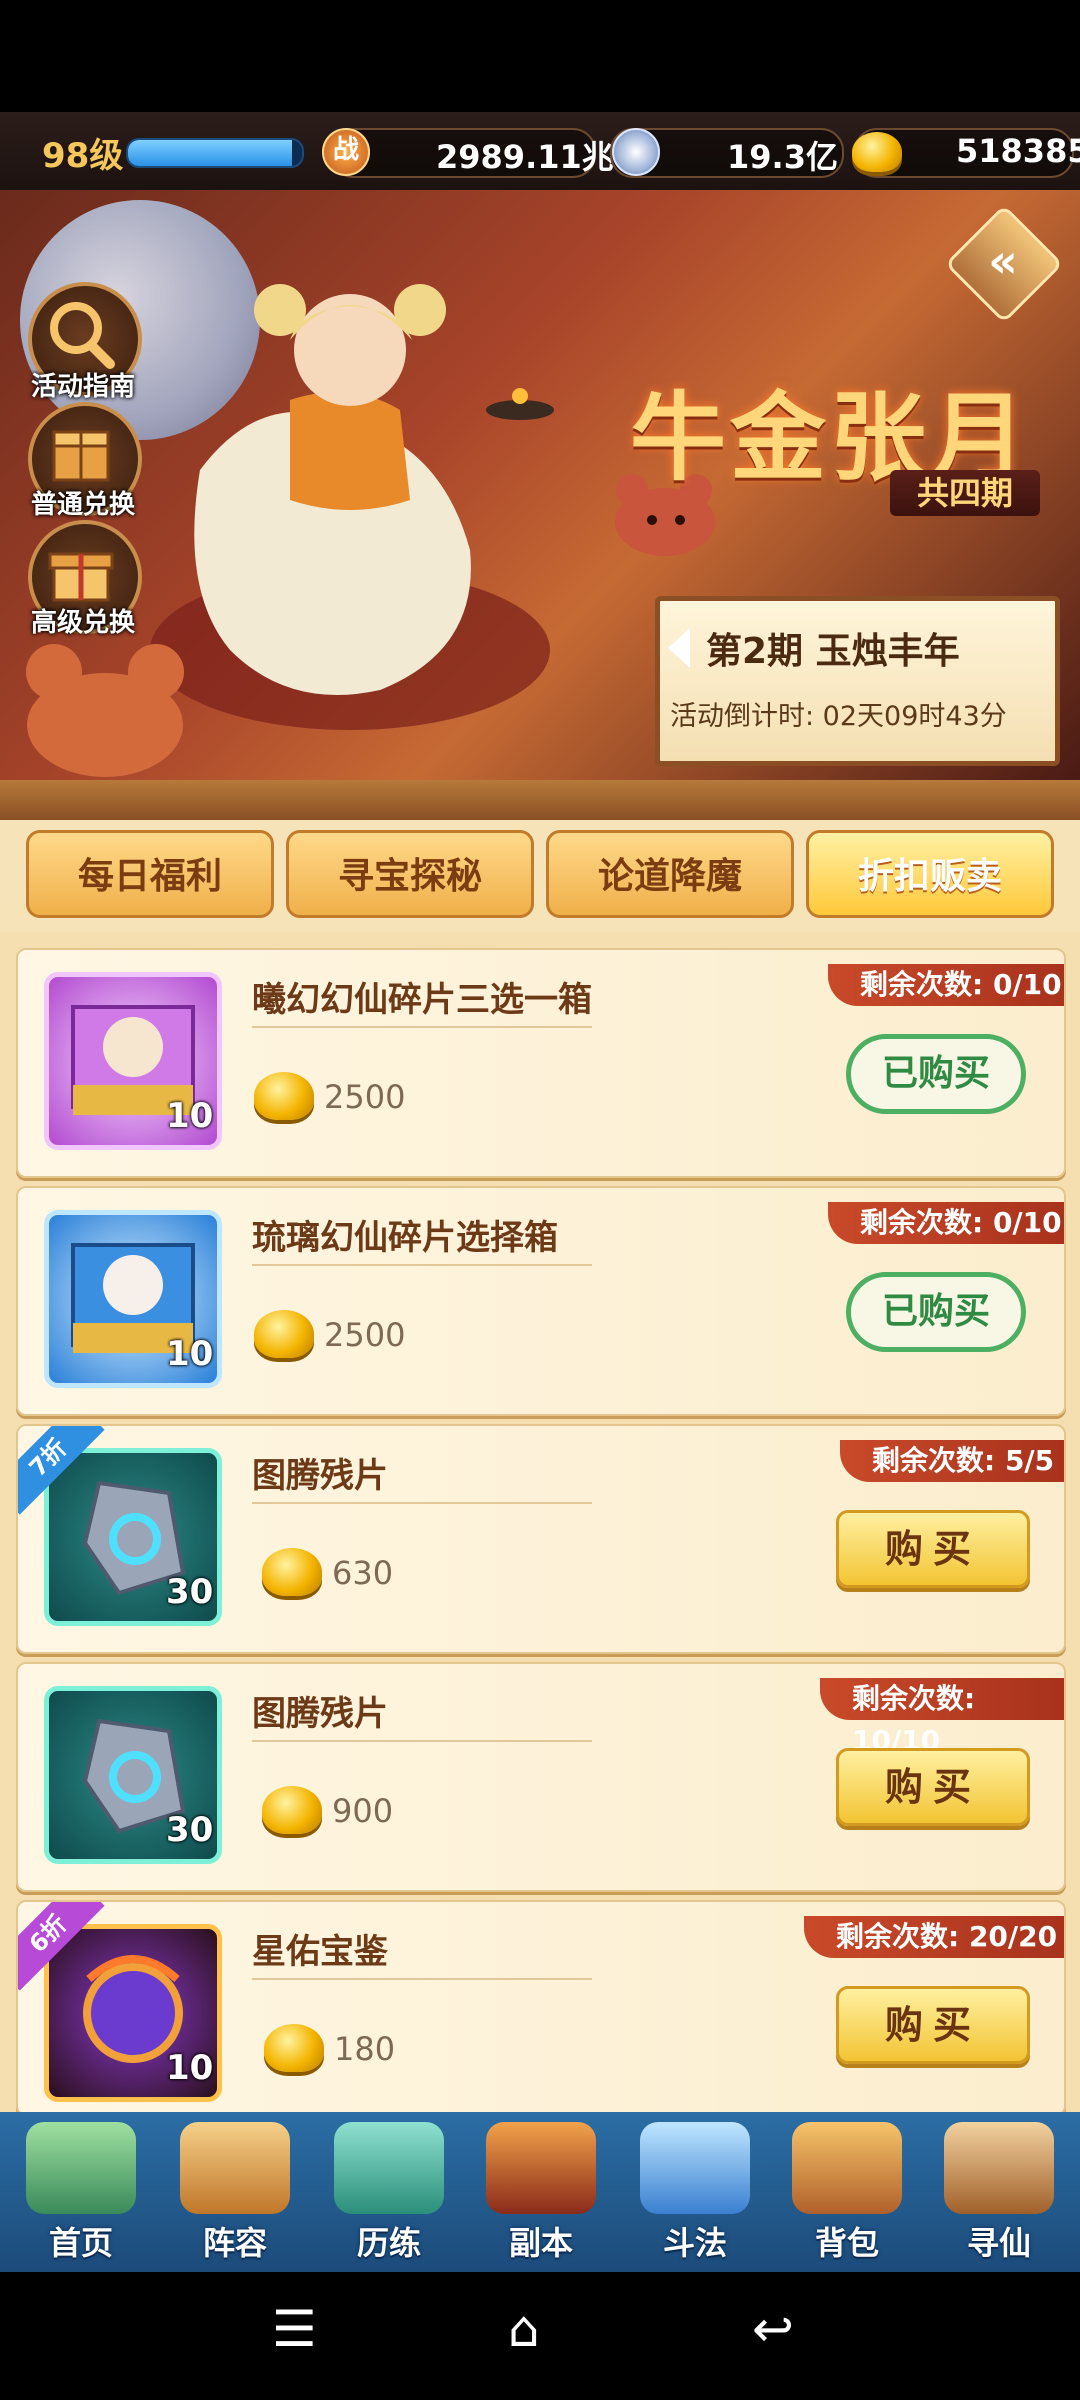  Describe the element at coordinates (410, 874) in the screenshot. I see `tab-treasure-hunt: 寻宝探秘` at that location.